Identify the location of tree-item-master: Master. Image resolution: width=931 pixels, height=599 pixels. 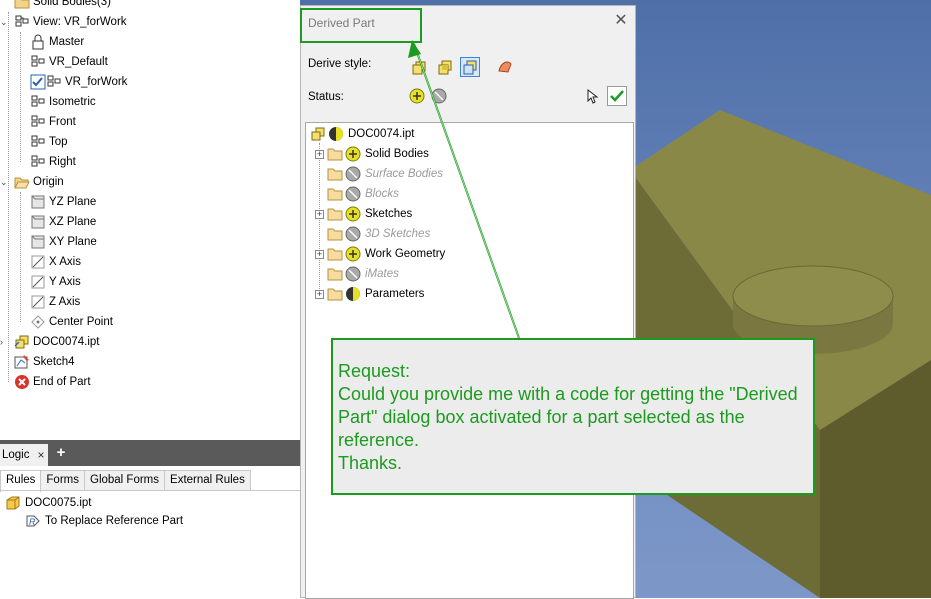
(57, 42).